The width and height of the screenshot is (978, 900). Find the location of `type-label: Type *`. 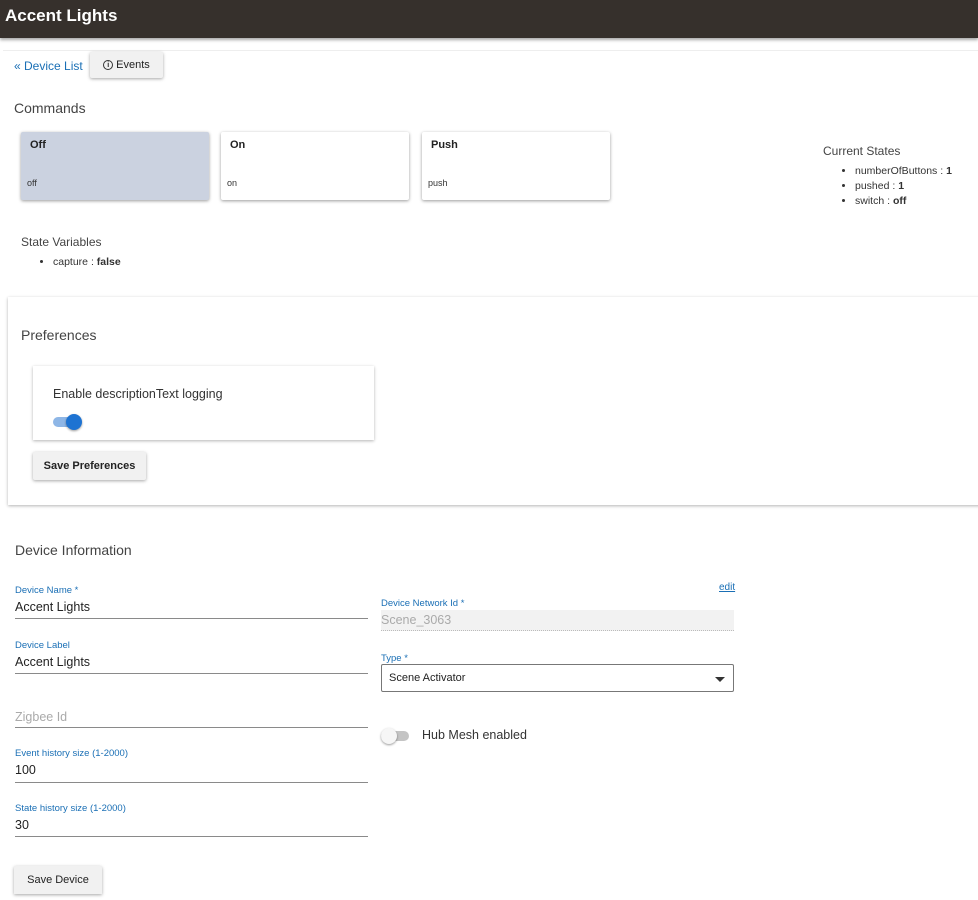

type-label: Type * is located at coordinates (394, 658).